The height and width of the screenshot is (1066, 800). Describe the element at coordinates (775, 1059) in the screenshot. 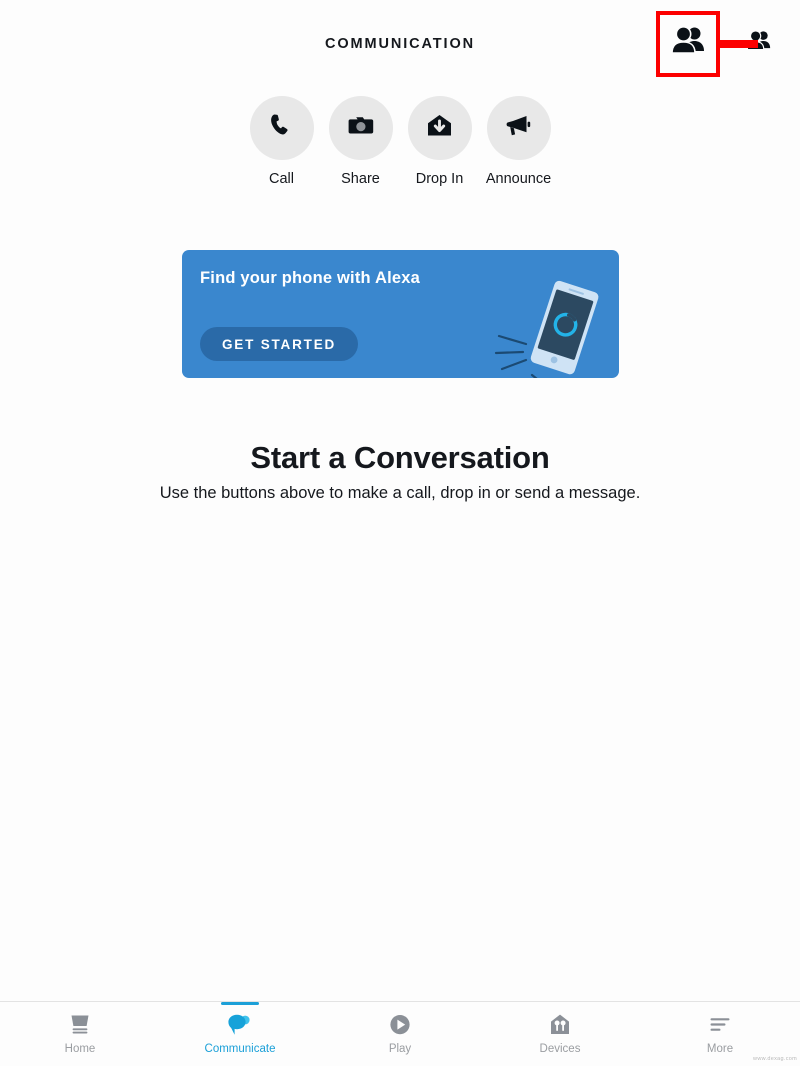

I see `watermark: www.dexag.com` at that location.